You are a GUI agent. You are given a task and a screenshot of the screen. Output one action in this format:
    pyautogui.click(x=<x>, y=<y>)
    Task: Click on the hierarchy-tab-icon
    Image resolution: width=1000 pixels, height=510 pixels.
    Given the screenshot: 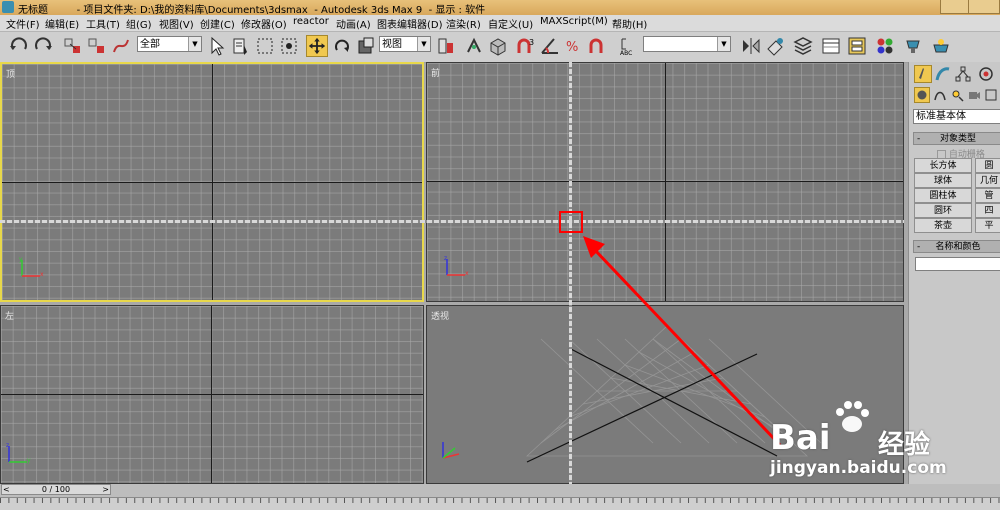 What is the action you would take?
    pyautogui.click(x=963, y=74)
    